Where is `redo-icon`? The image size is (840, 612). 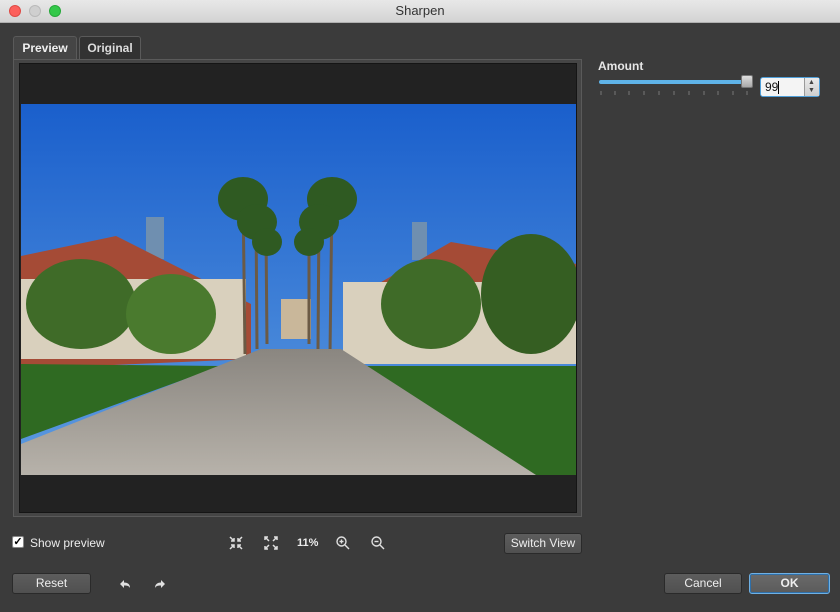 redo-icon is located at coordinates (160, 584).